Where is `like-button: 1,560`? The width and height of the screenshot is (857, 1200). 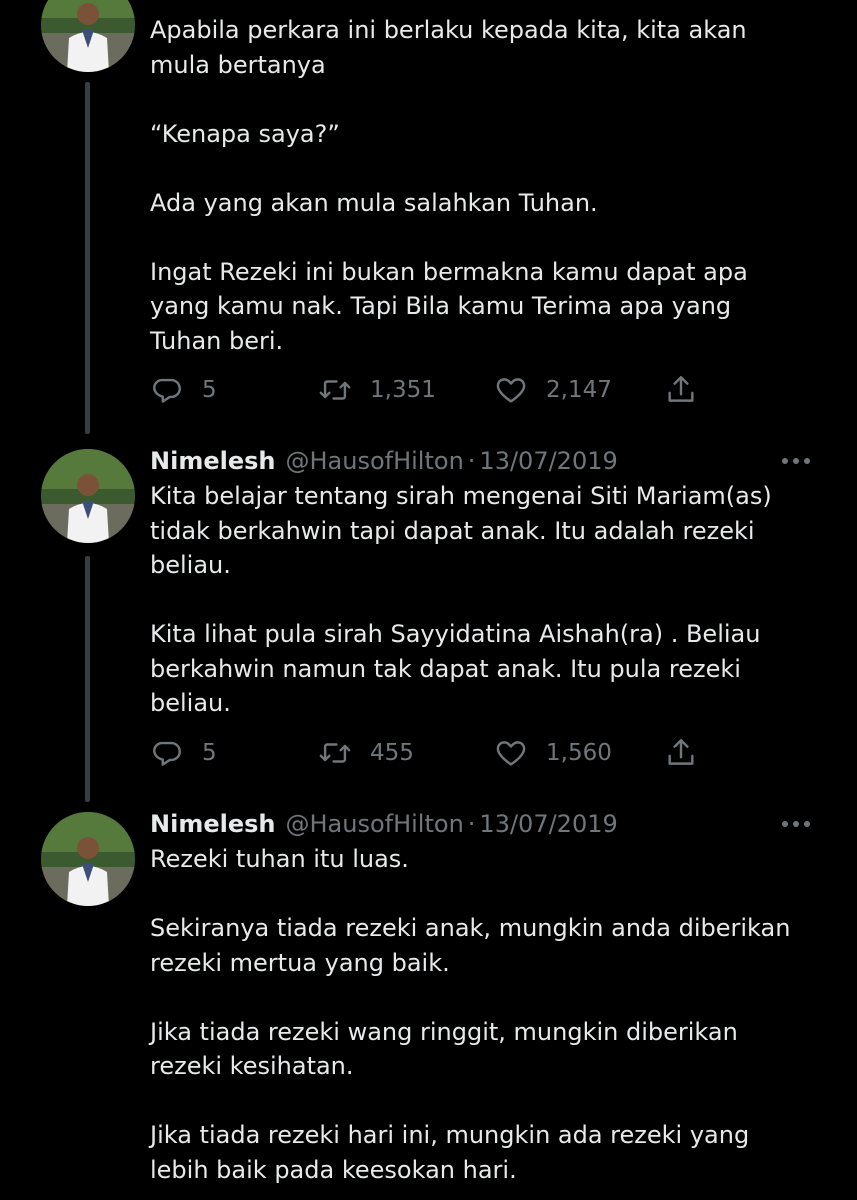
like-button: 1,560 is located at coordinates (553, 753).